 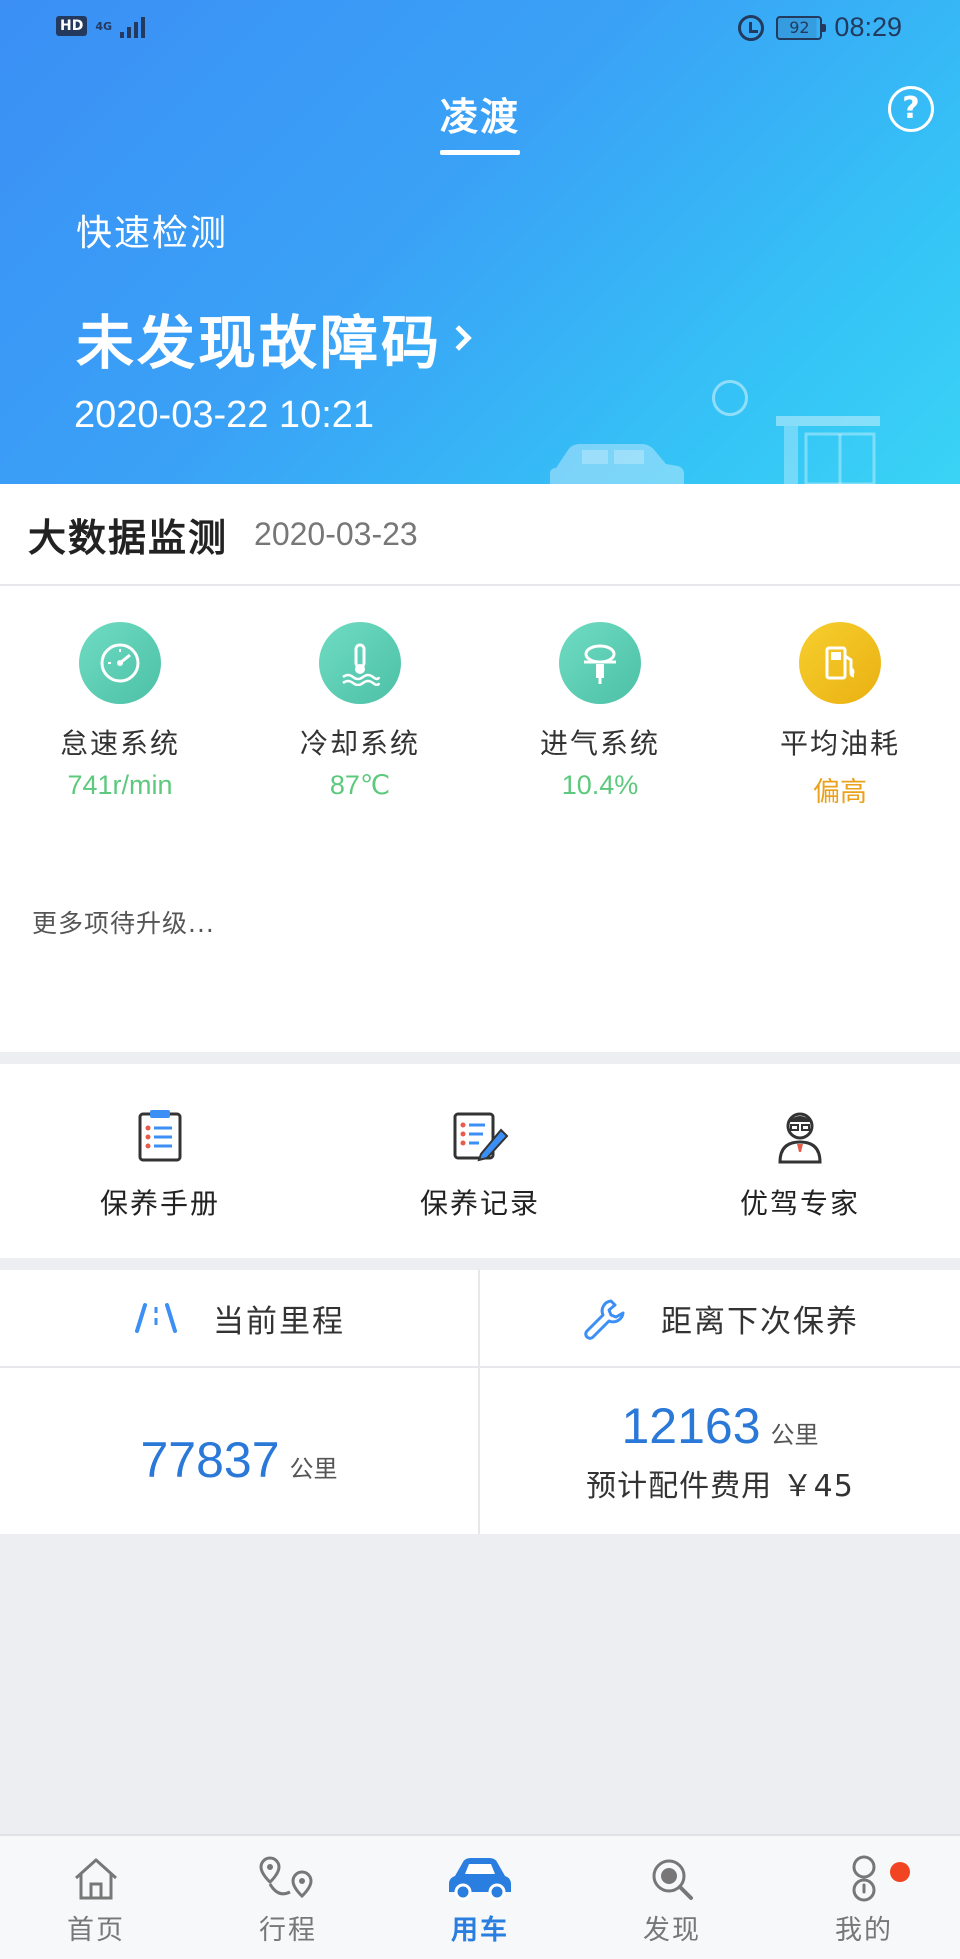 I want to click on current-mileage-header: 当前里程, so click(x=239, y=1319).